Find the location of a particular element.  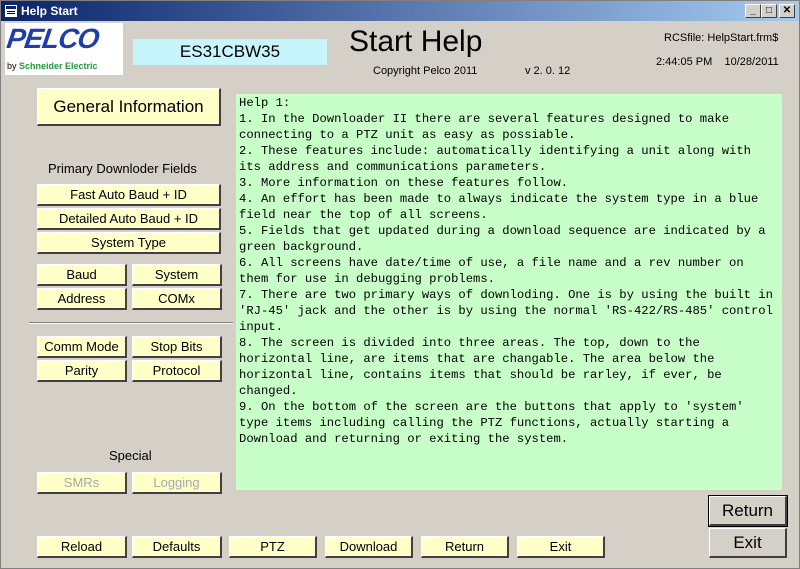

rcs-file-text: RCSfile: HelpStart.frm$ is located at coordinates (721, 38).